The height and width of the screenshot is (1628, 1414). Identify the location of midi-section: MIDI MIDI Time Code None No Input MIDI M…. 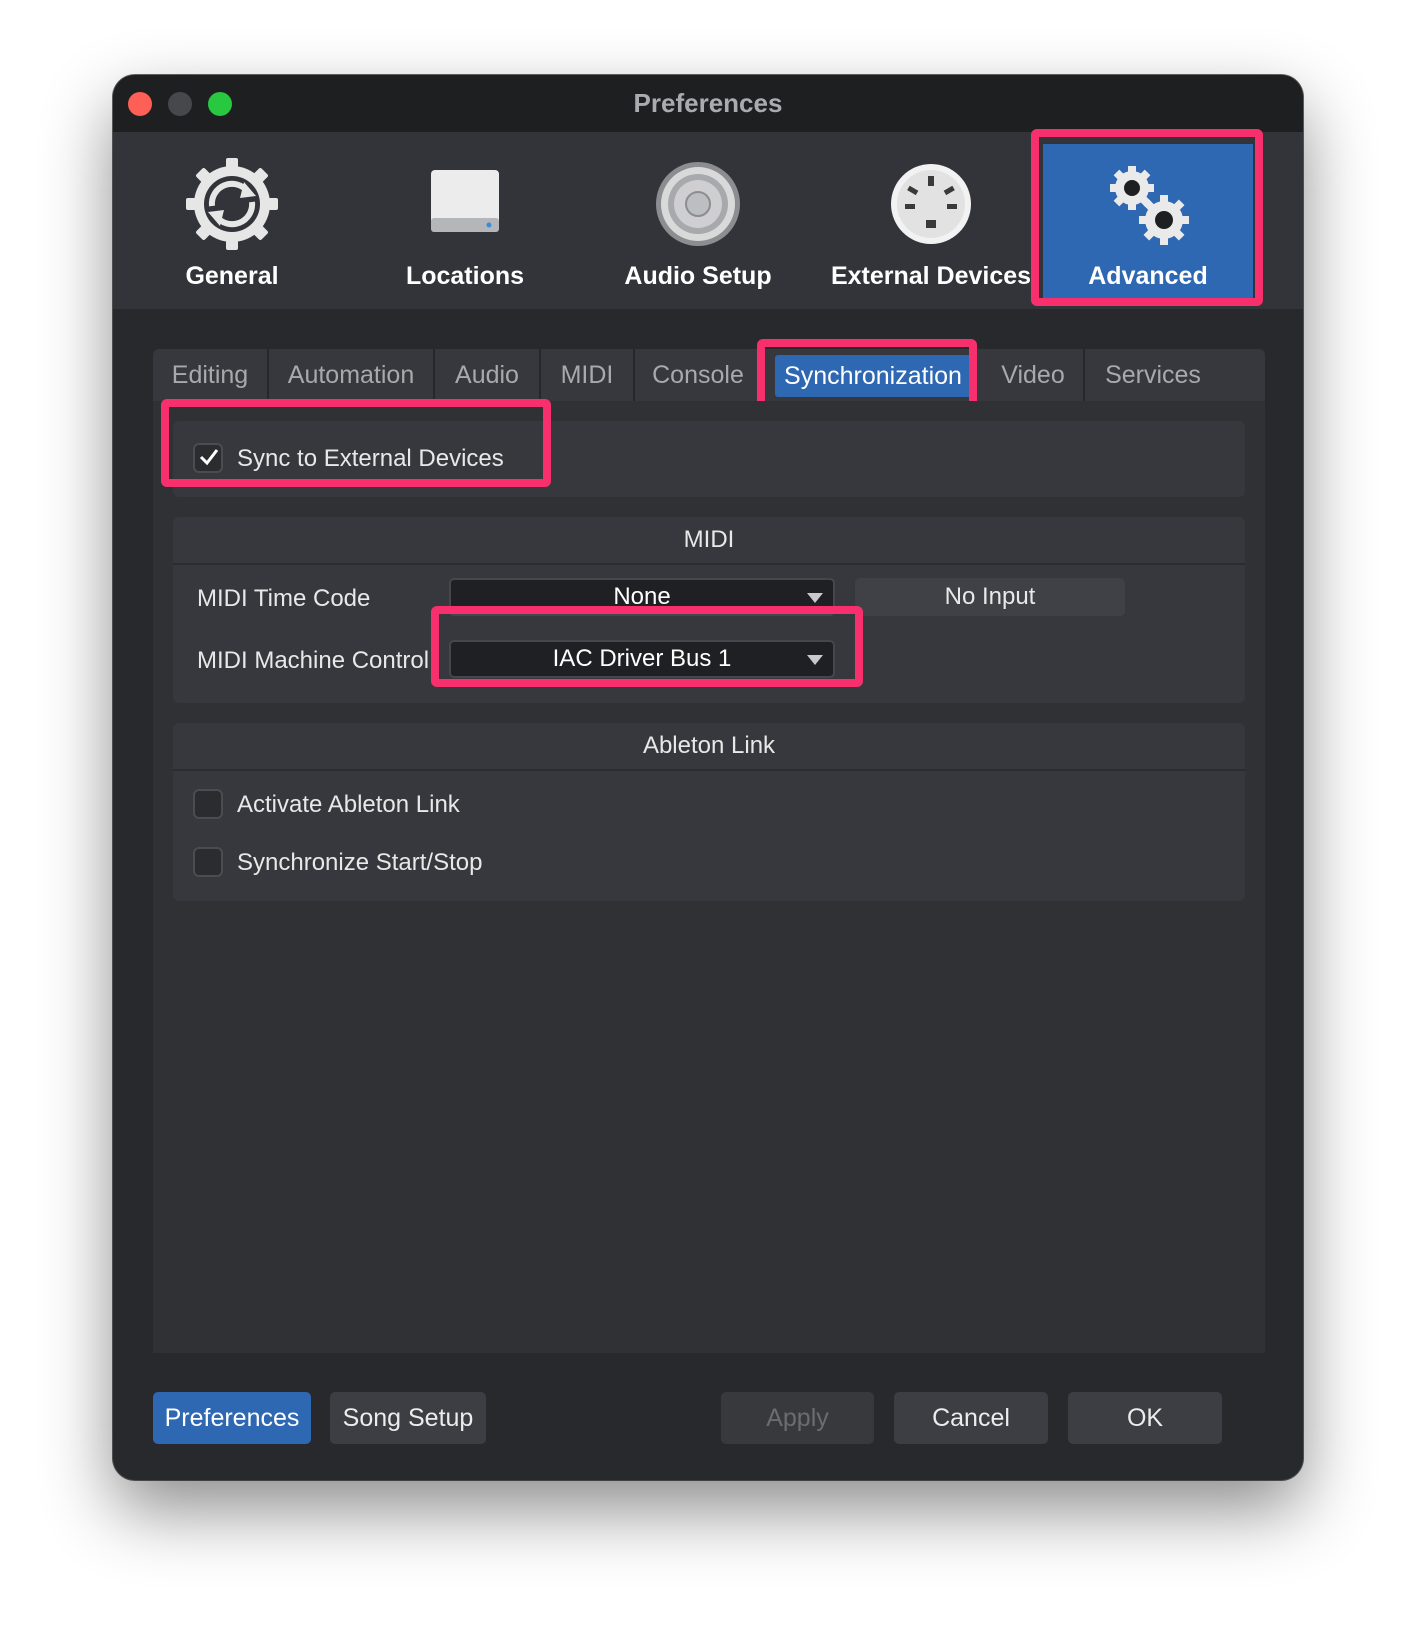
(709, 610).